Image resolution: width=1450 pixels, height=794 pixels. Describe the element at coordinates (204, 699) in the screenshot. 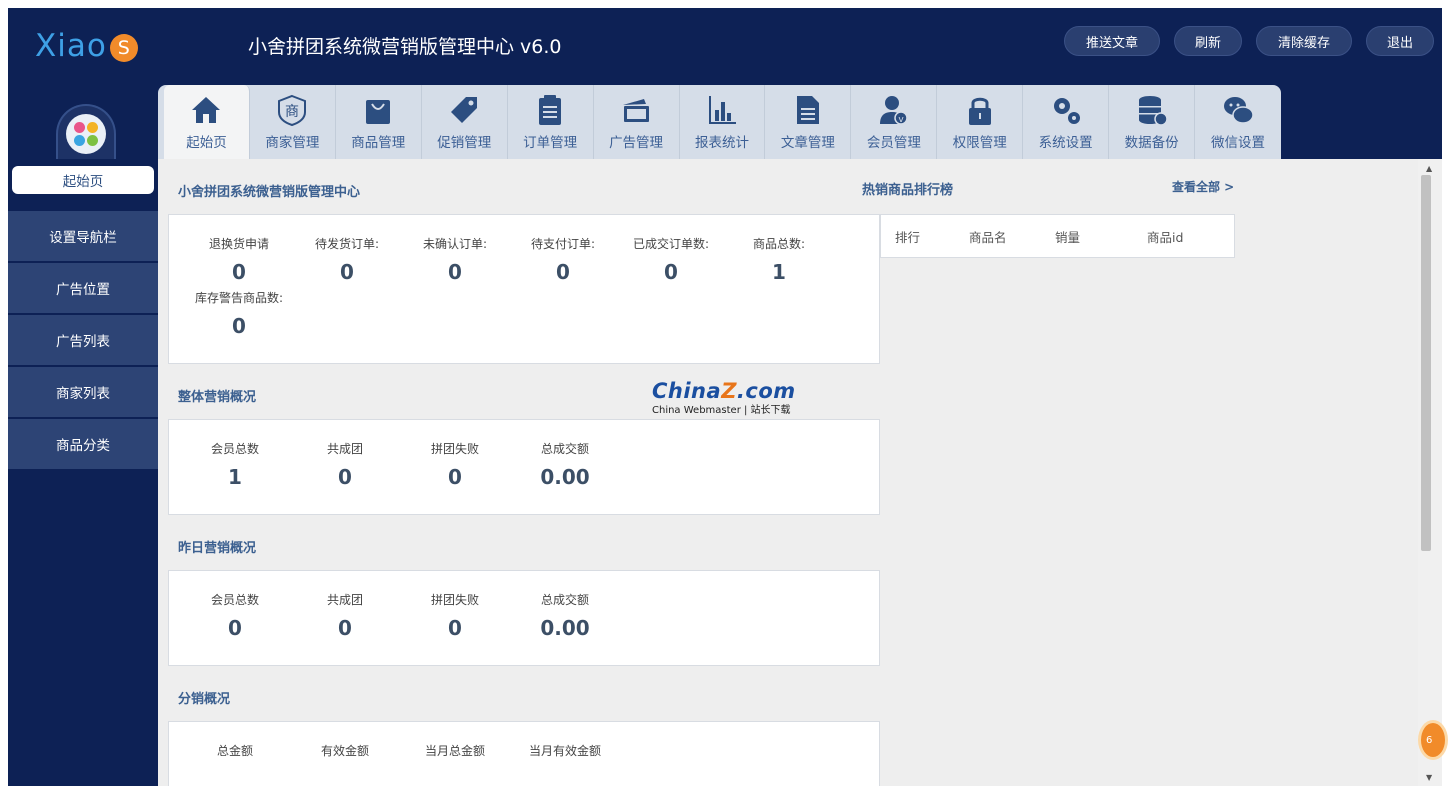

I see `distribution-title: 分销概况` at that location.